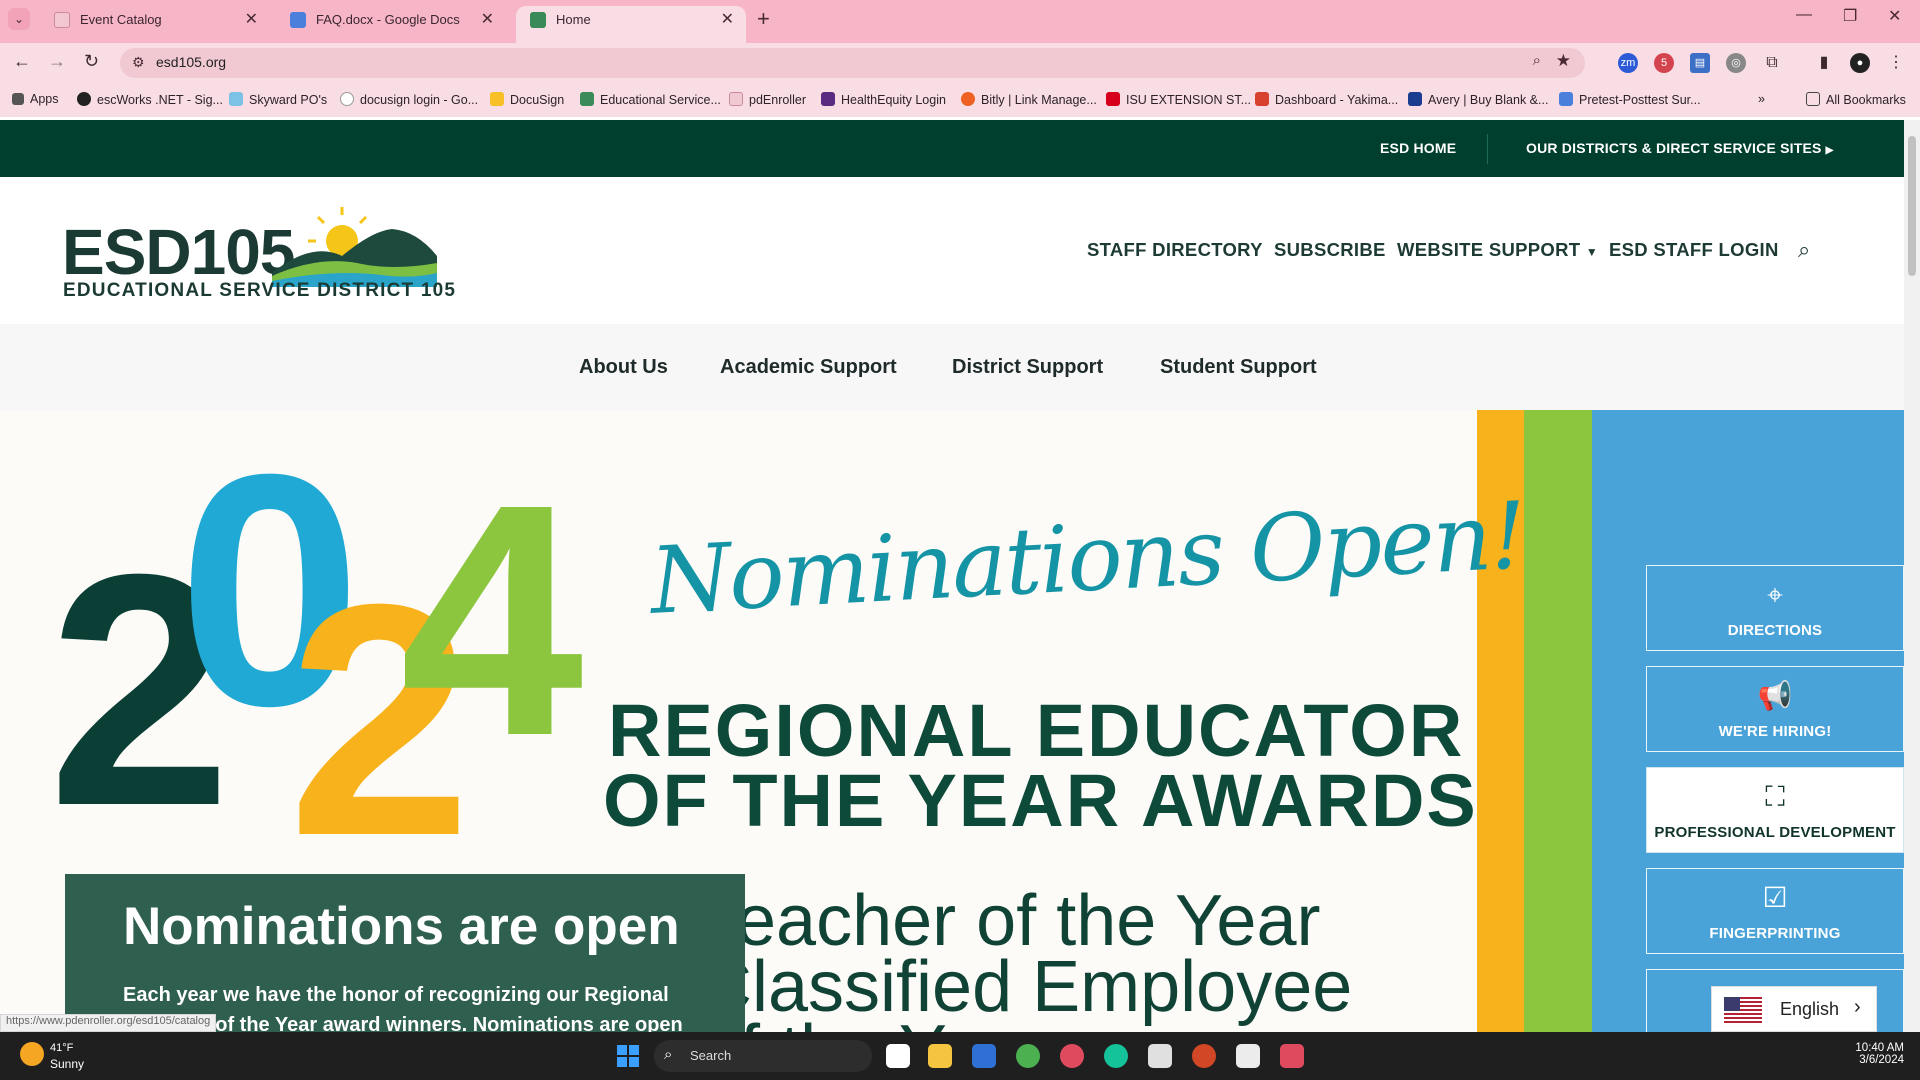 The width and height of the screenshot is (1920, 1080). I want to click on subscribe-link: SUBSCRIBE, so click(1330, 250).